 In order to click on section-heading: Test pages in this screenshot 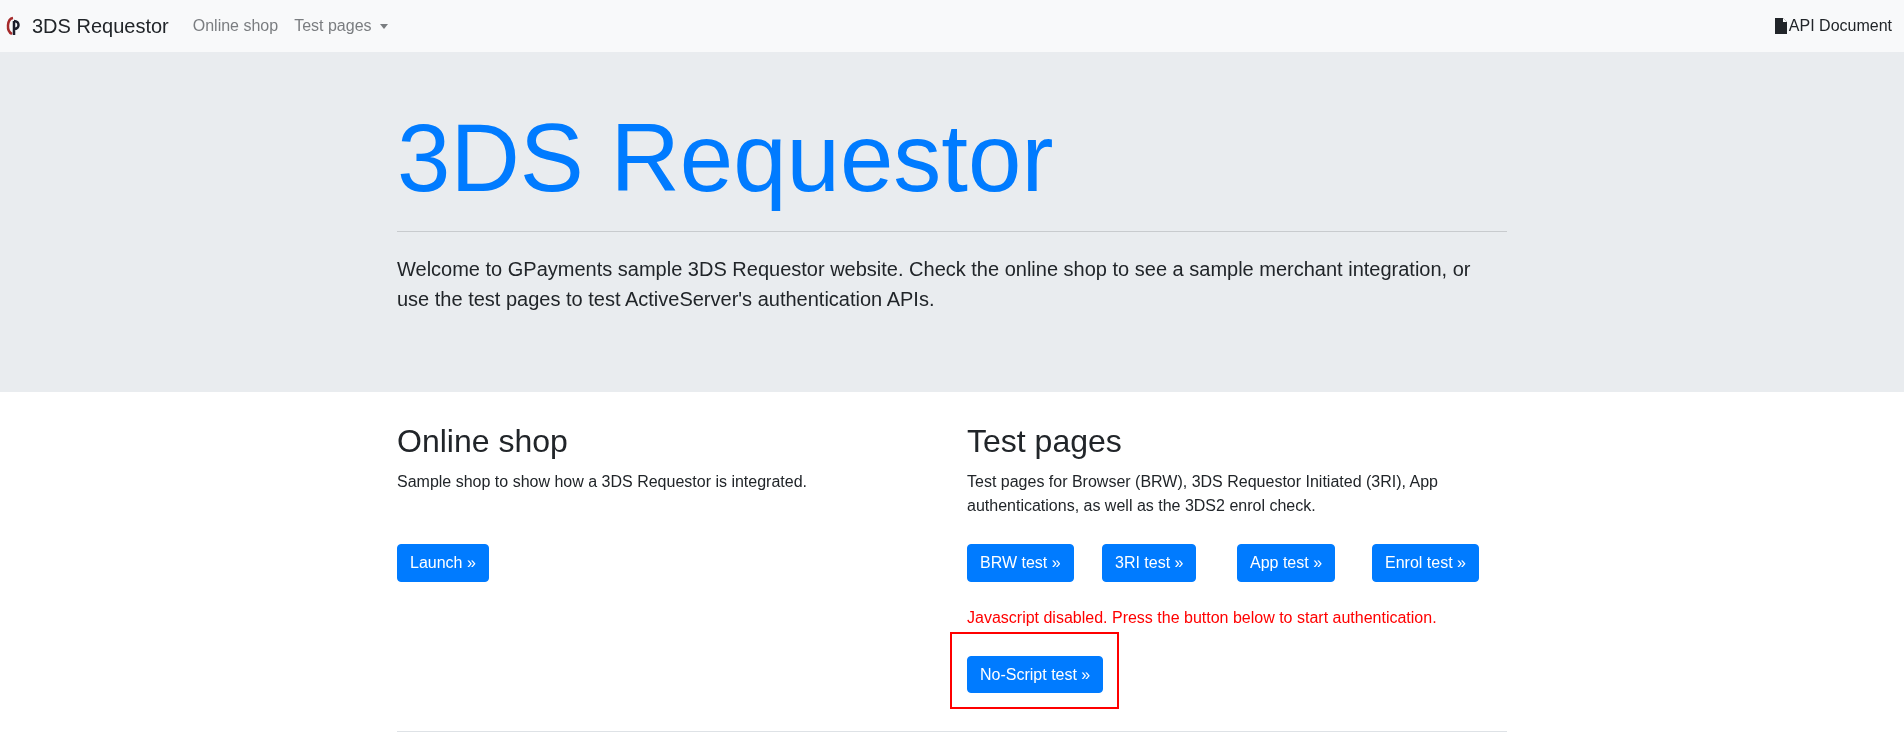, I will do `click(1045, 441)`.